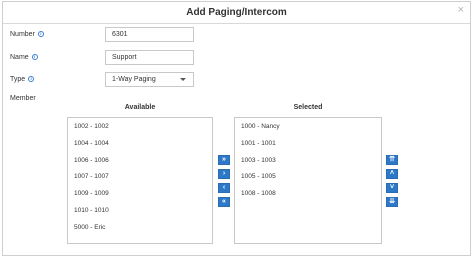  What do you see at coordinates (91, 193) in the screenshot?
I see `list-item: 1009 - 1009` at bounding box center [91, 193].